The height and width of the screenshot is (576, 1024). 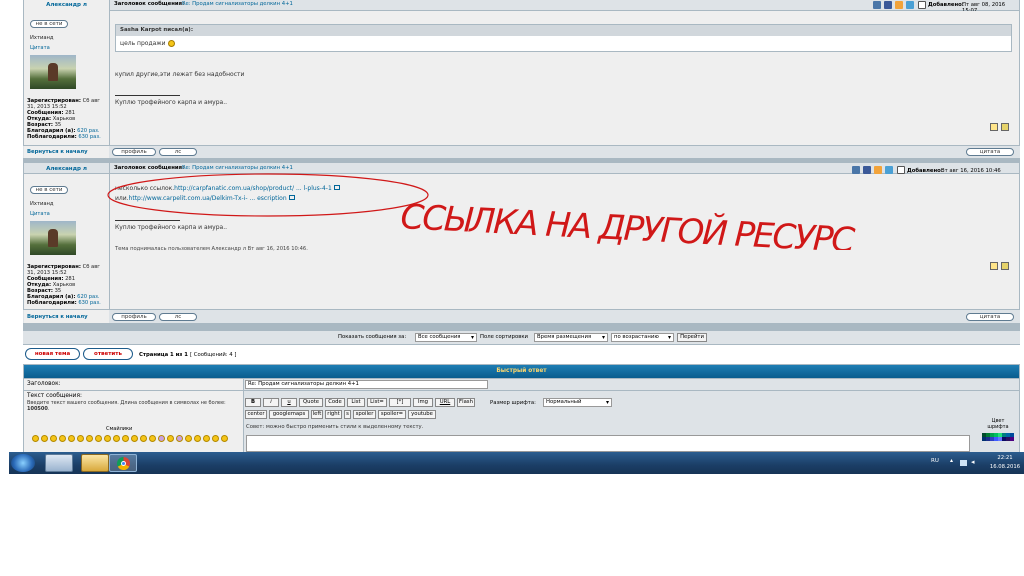 I want to click on bbcode-button: Img, so click(x=423, y=402).